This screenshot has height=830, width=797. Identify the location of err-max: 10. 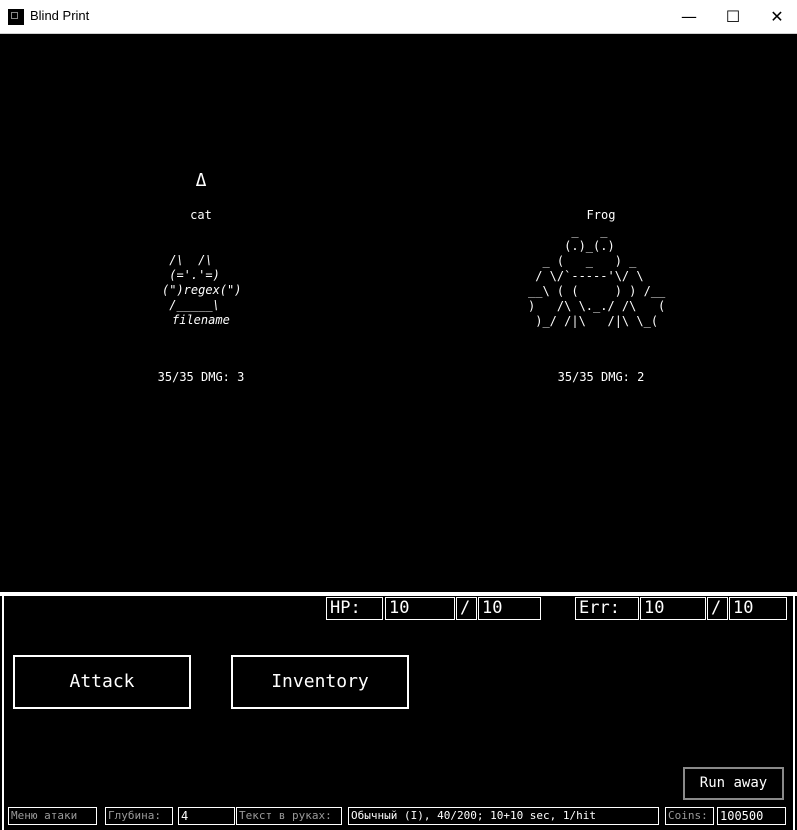
(758, 608).